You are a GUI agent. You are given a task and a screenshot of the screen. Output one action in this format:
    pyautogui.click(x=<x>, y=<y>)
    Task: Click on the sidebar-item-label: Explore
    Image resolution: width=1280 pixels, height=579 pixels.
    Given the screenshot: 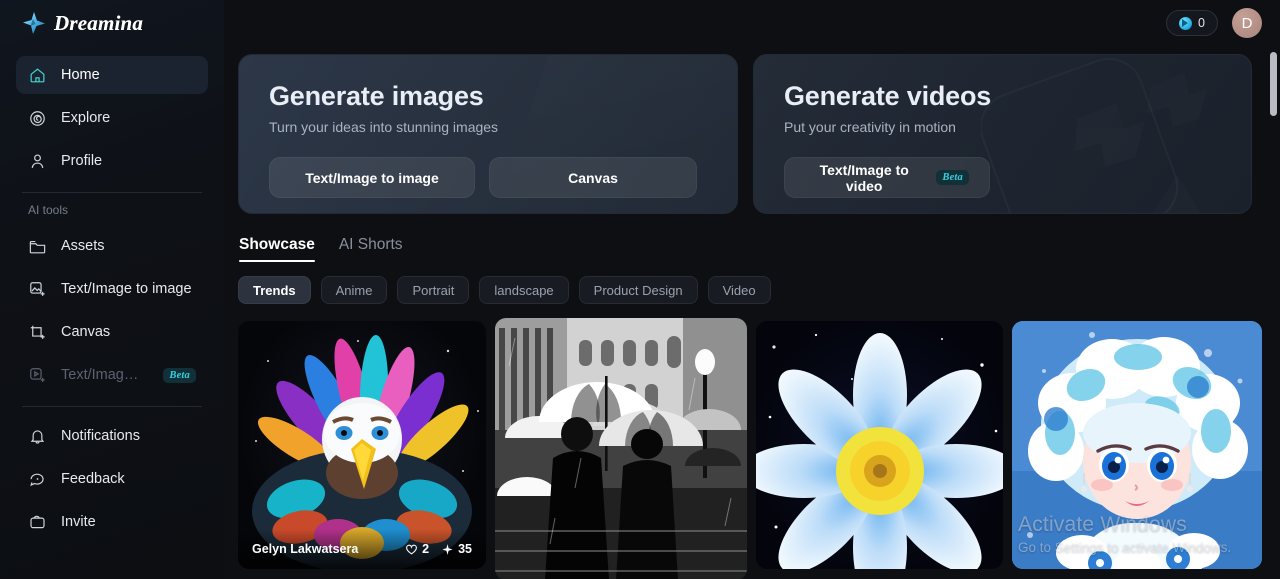 What is the action you would take?
    pyautogui.click(x=86, y=118)
    